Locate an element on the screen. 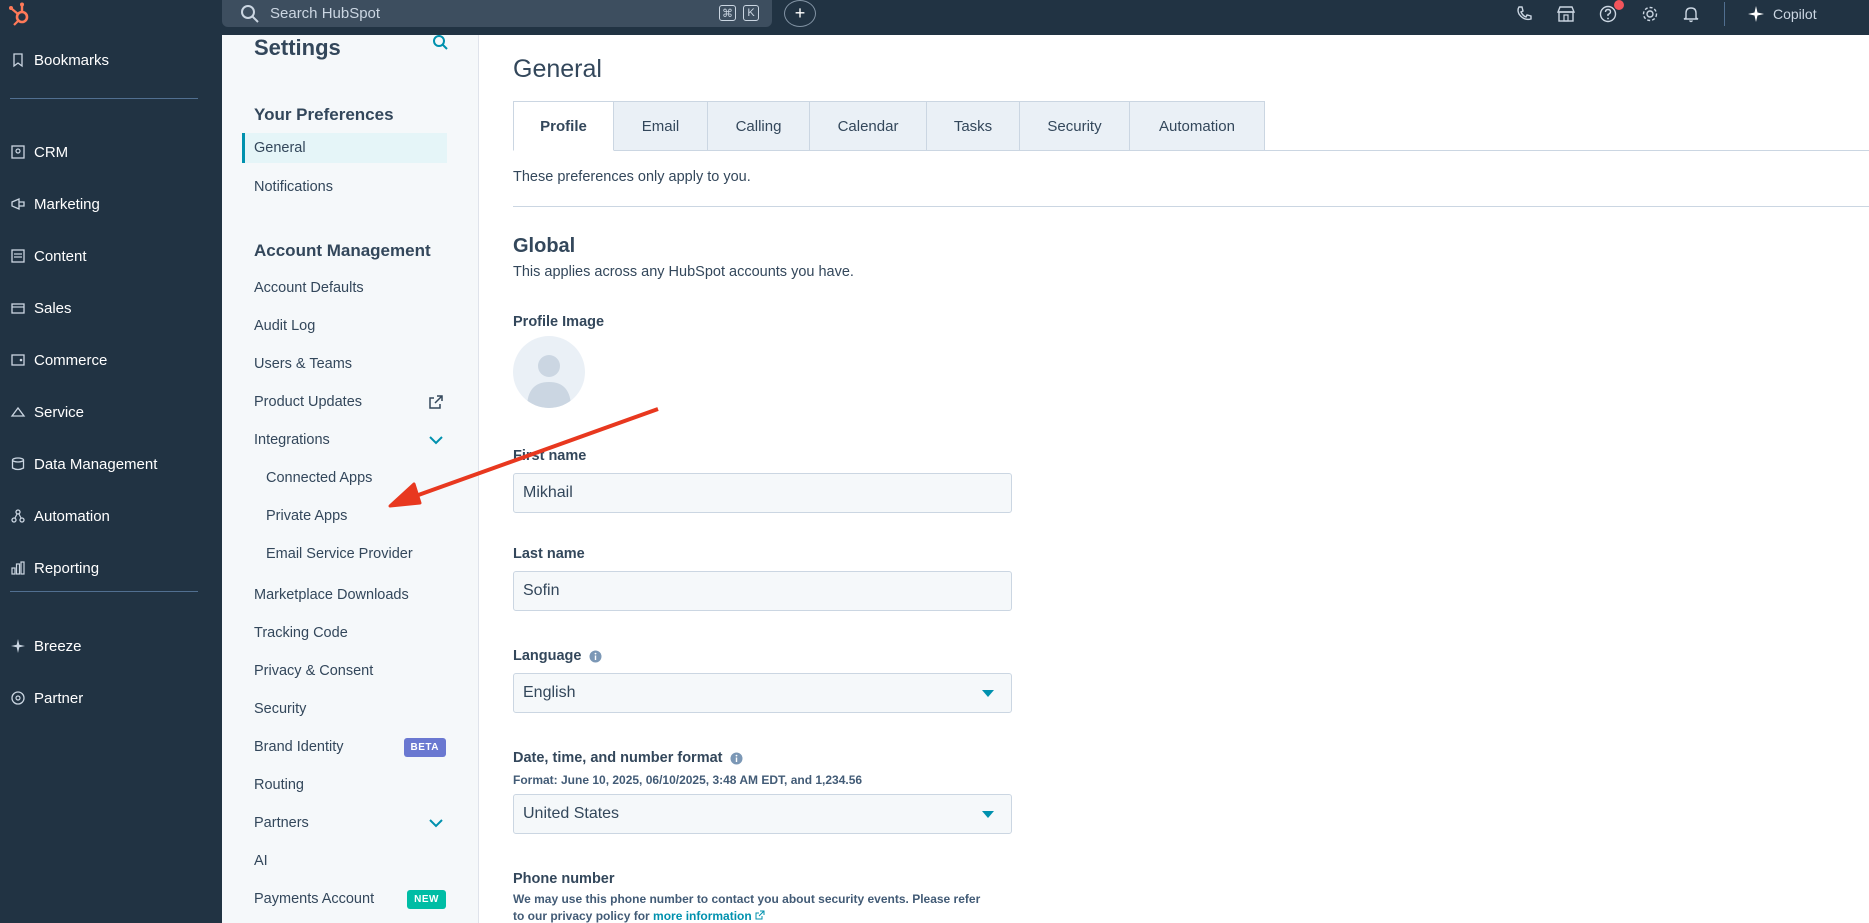 This screenshot has width=1869, height=923. sidebar-item-ai: AI is located at coordinates (354, 861).